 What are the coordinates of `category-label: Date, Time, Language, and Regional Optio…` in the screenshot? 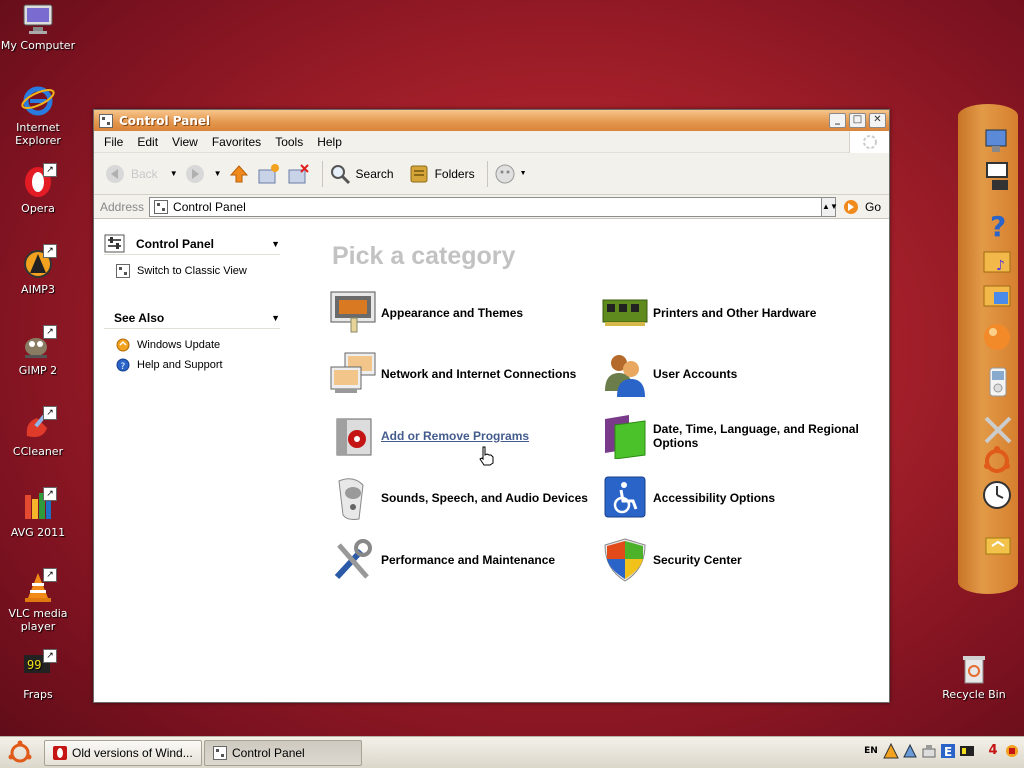 It's located at (756, 436).